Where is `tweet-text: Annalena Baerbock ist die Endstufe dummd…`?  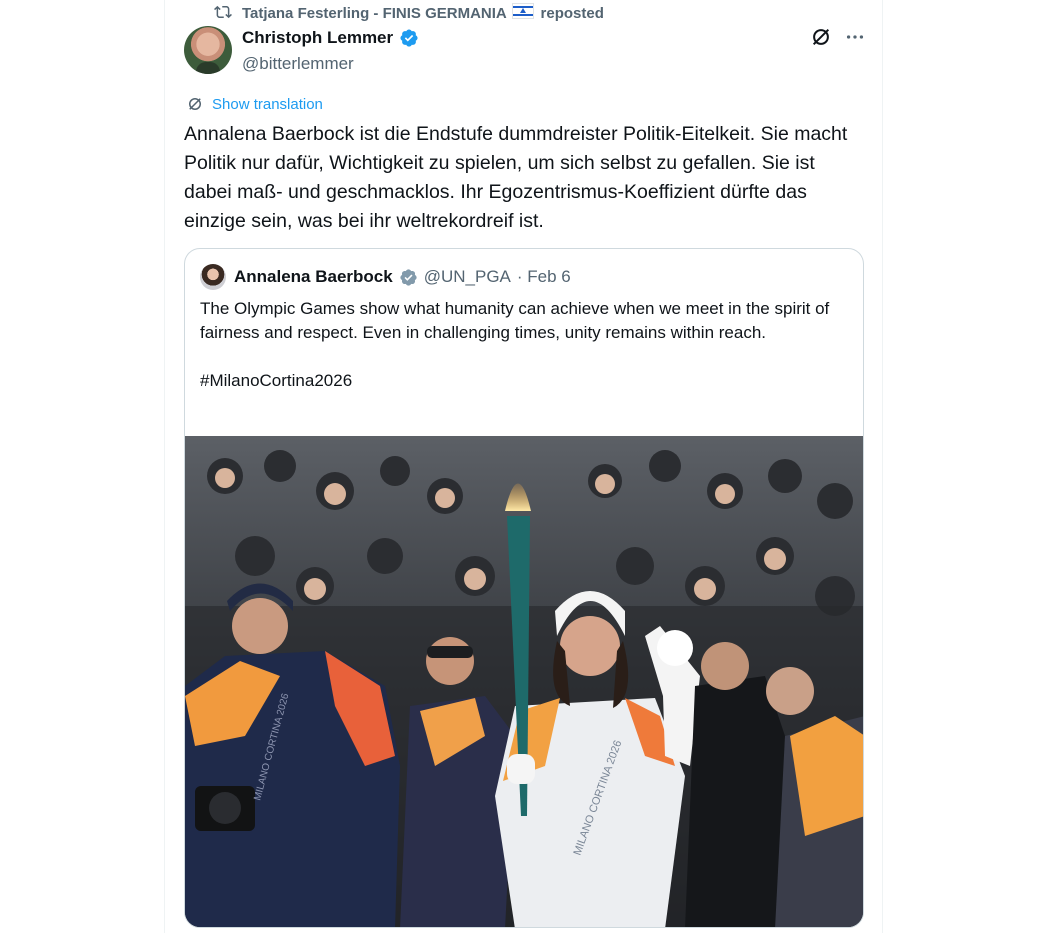 tweet-text: Annalena Baerbock ist die Endstufe dummd… is located at coordinates (516, 177).